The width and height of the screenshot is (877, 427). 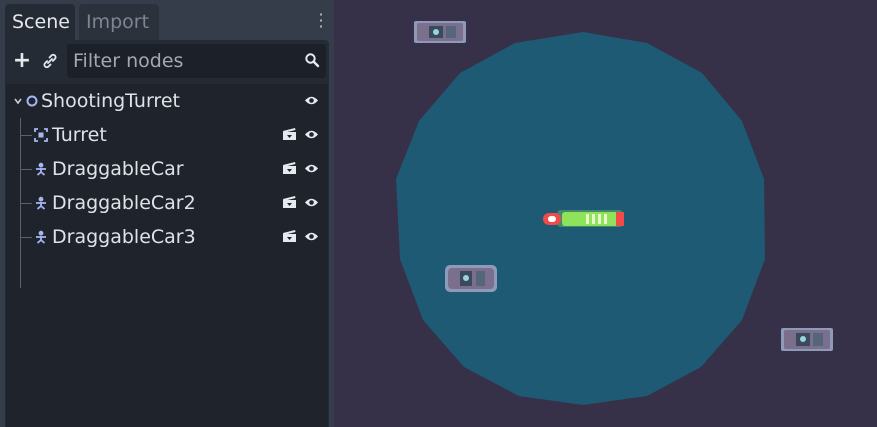 I want to click on tree-item-label: DraggableCar3, so click(x=124, y=237).